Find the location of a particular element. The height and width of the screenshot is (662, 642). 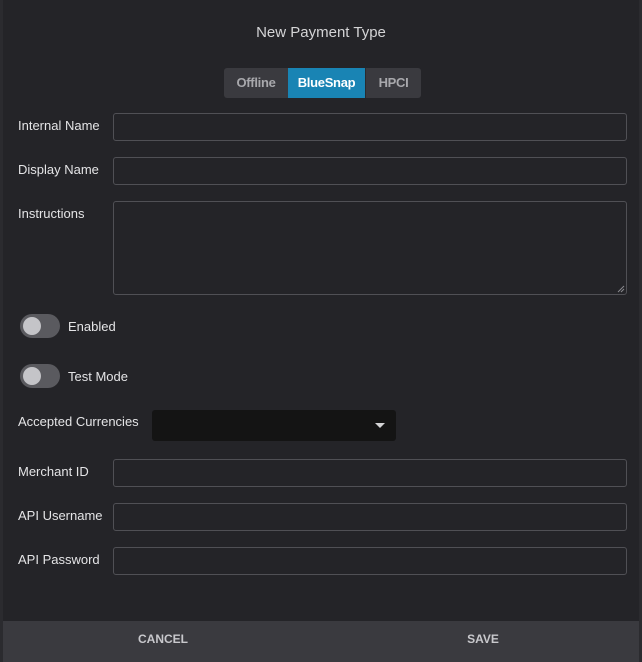

save-button: SAVE is located at coordinates (483, 639).